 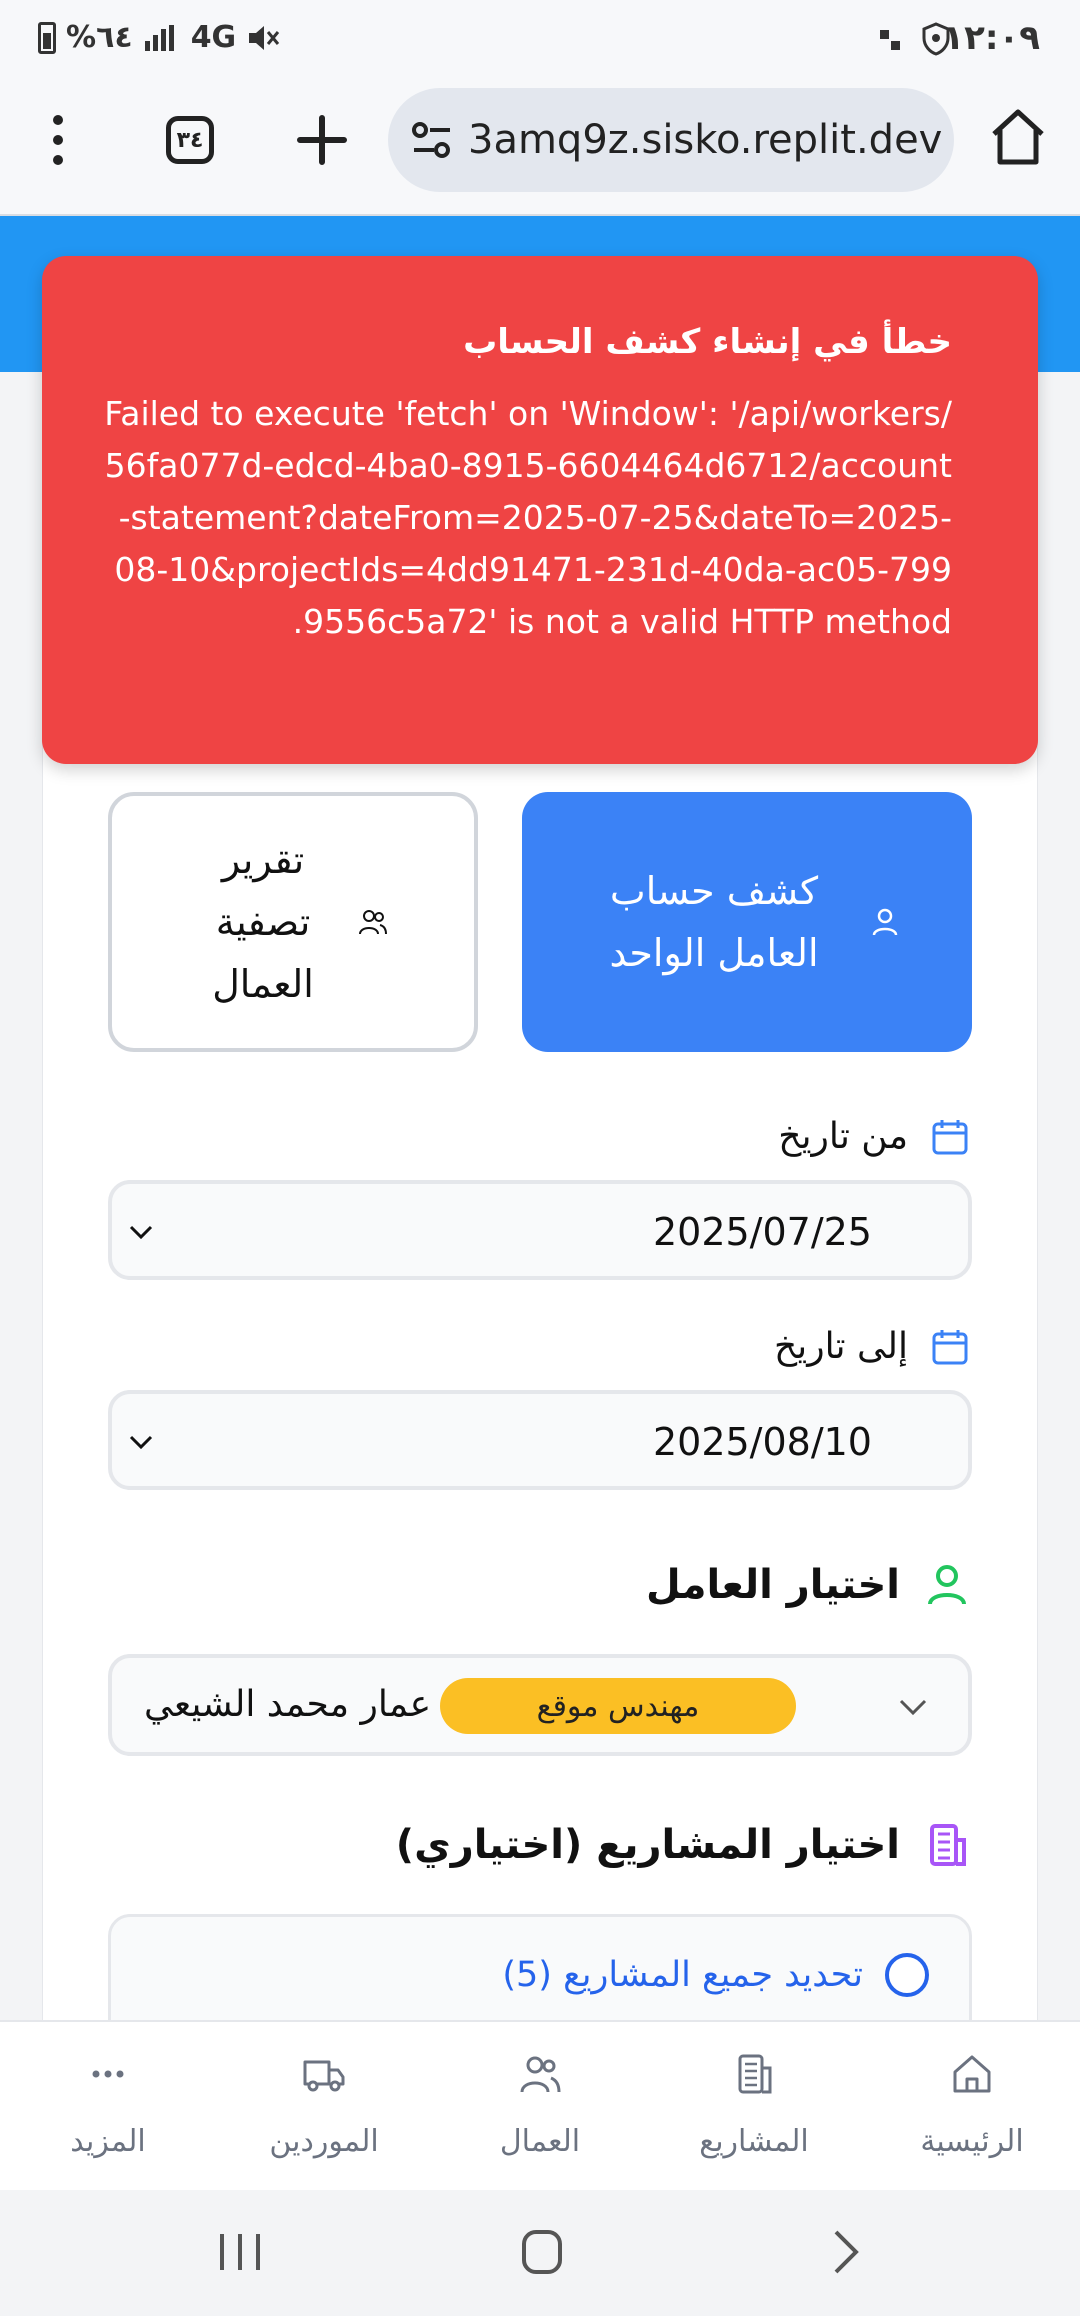 I want to click on select-all-label: تحديد جميع المشاريع (5), so click(x=682, y=1975).